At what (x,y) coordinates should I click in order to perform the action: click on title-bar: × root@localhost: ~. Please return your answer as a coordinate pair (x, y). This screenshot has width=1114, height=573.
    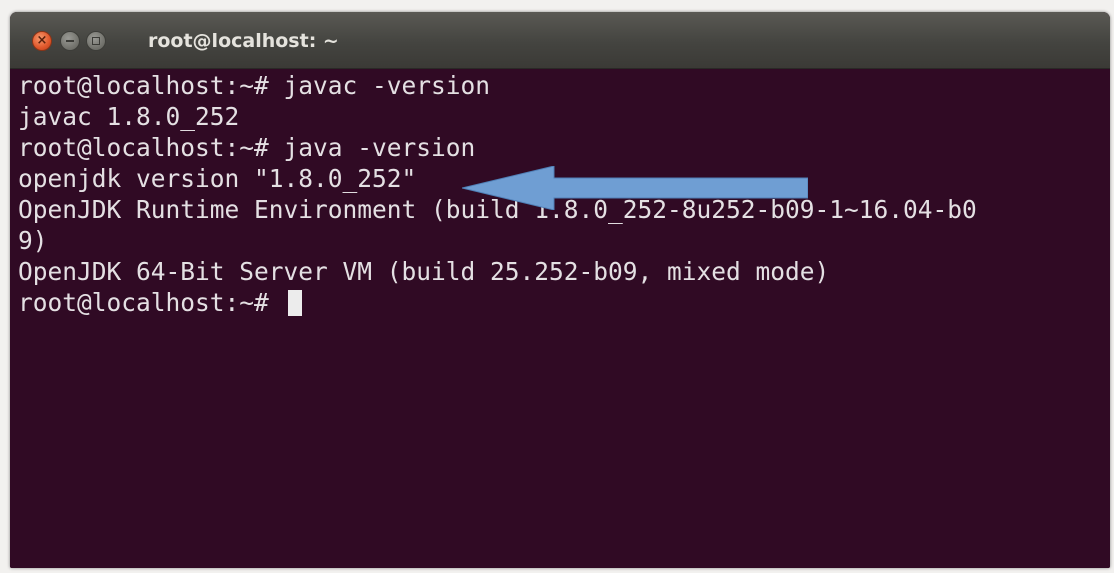
    Looking at the image, I should click on (560, 40).